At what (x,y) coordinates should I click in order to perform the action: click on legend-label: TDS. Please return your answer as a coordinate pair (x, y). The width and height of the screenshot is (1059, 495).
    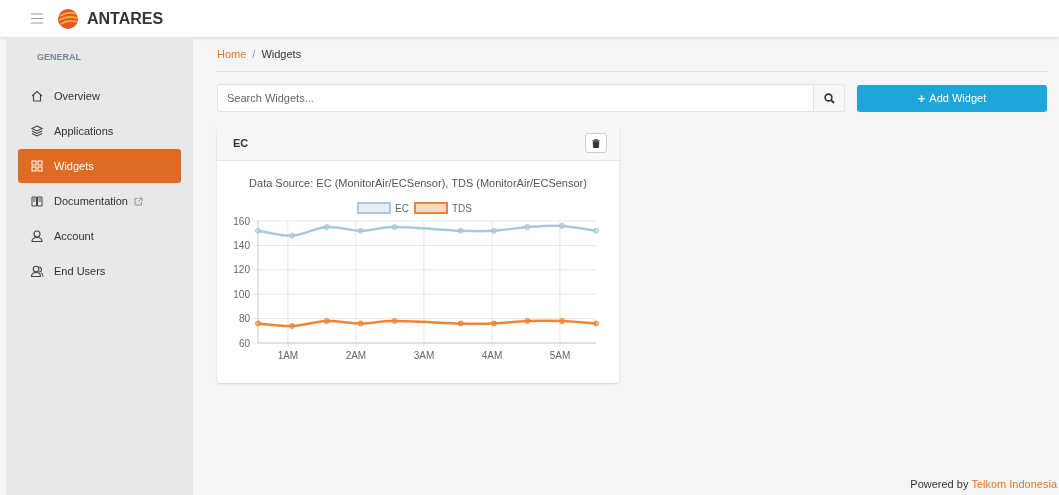
    Looking at the image, I should click on (462, 208).